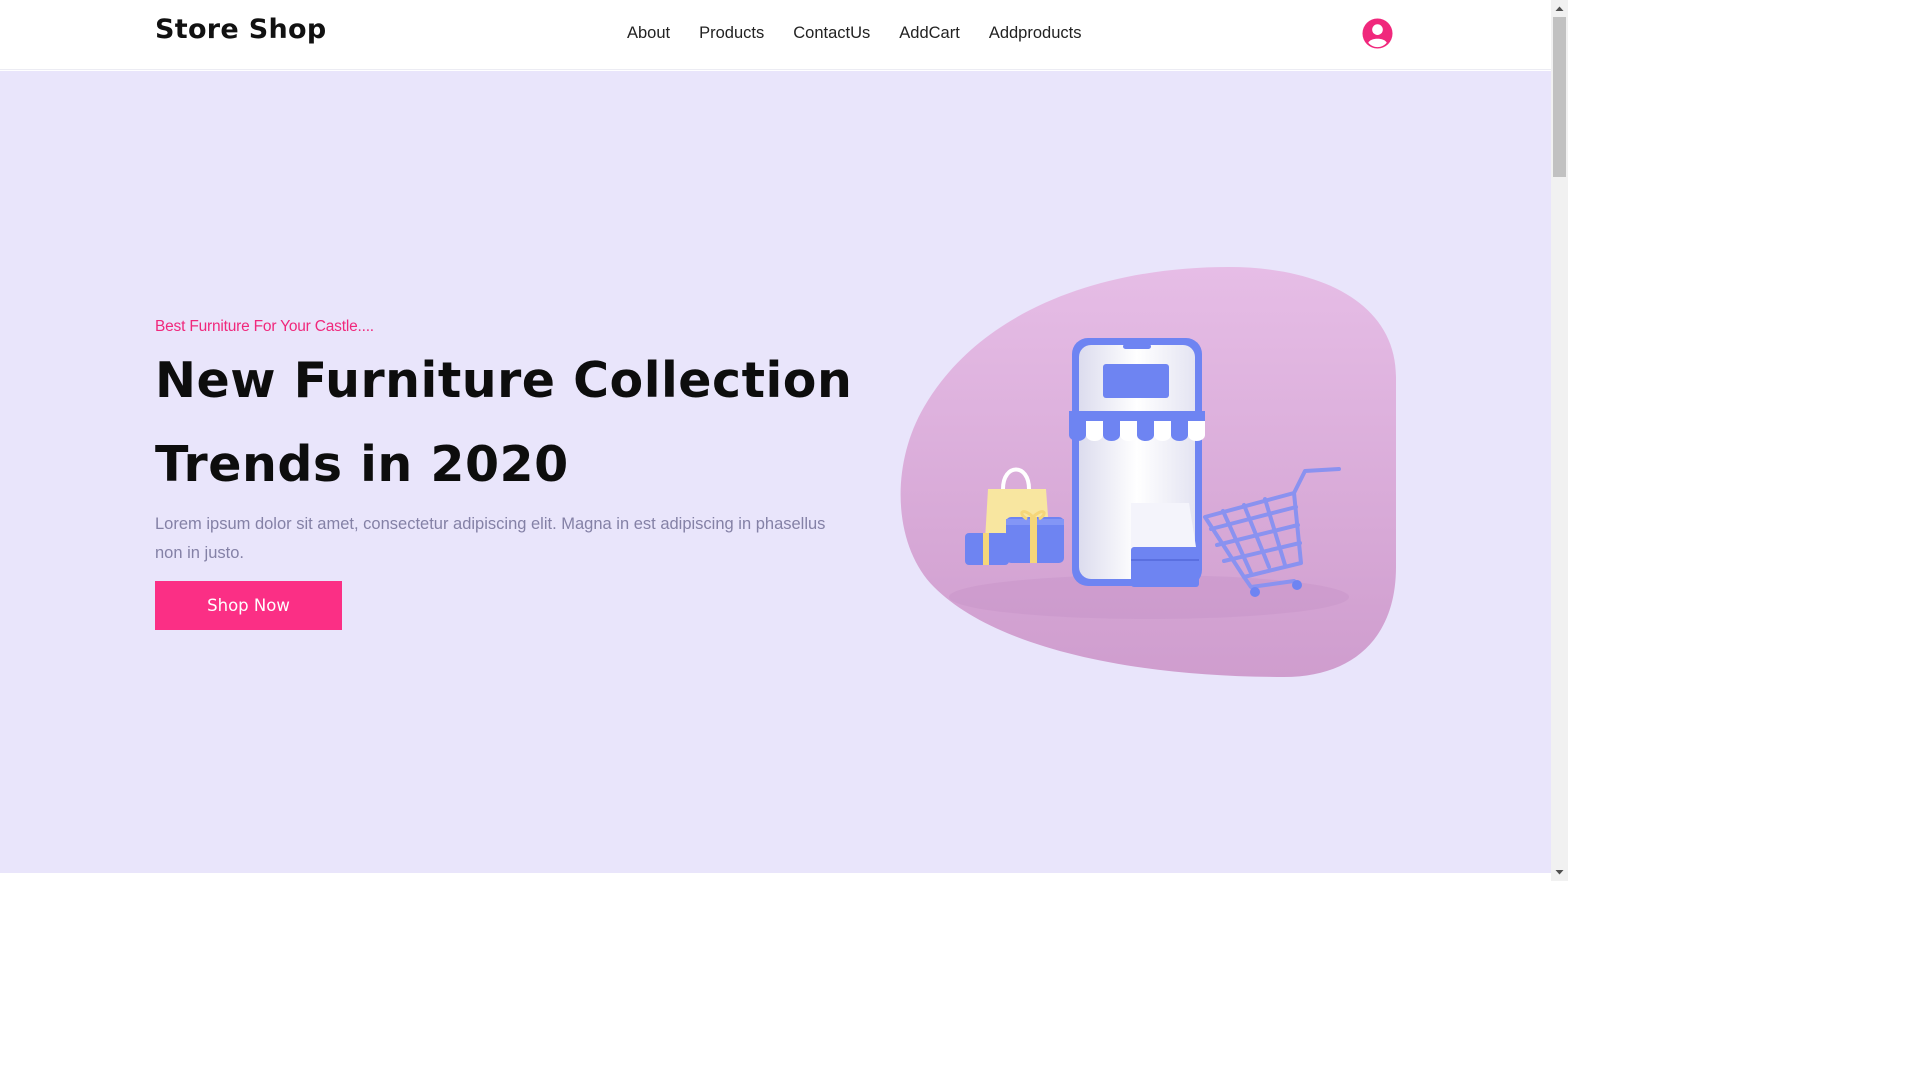  I want to click on headline-line-1: New Furniture Collection, so click(504, 380).